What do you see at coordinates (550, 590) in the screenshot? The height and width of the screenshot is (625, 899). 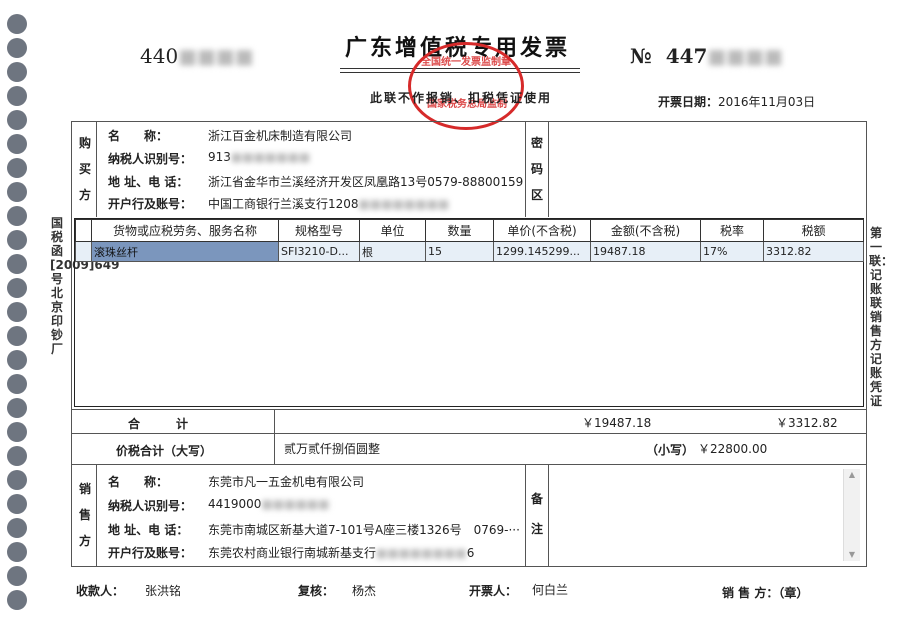 I see `drawer-name: 何白兰` at bounding box center [550, 590].